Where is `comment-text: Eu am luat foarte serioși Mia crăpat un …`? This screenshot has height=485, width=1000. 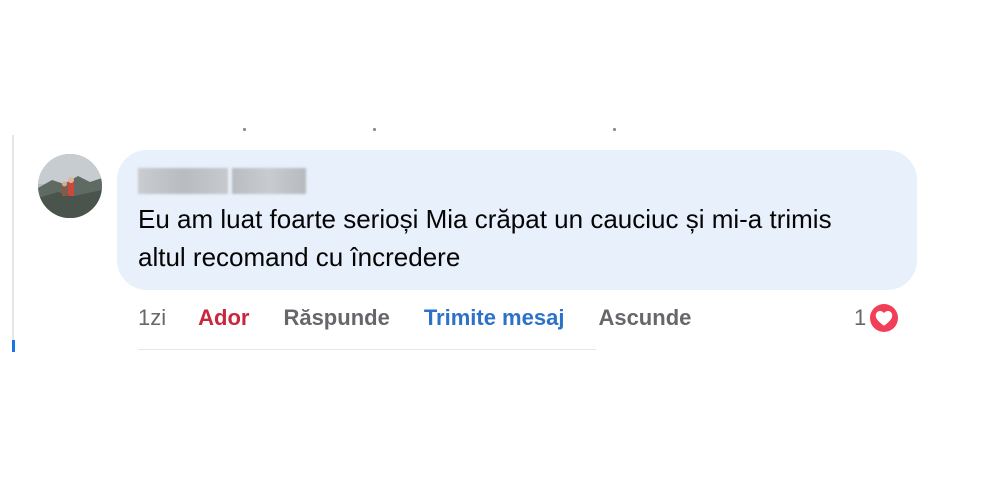 comment-text: Eu am luat foarte serioși Mia crăpat un … is located at coordinates (485, 238).